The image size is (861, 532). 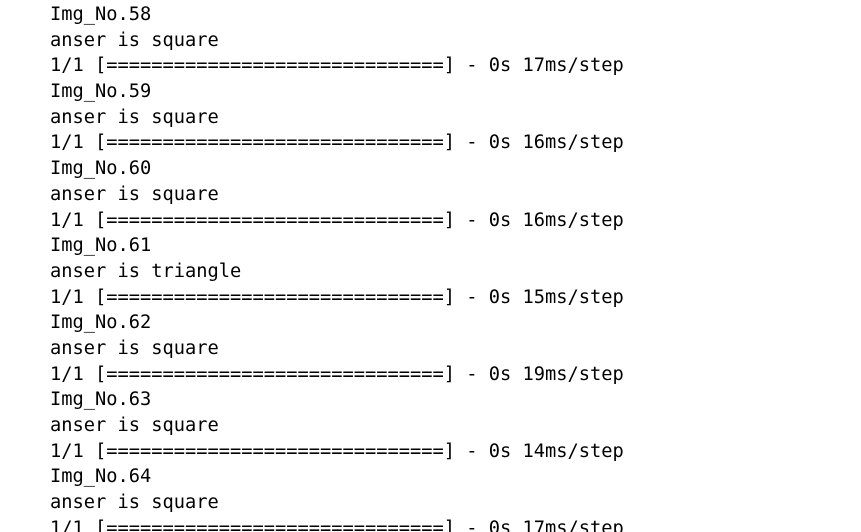 I want to click on console-line: Img_No.63, so click(x=101, y=400).